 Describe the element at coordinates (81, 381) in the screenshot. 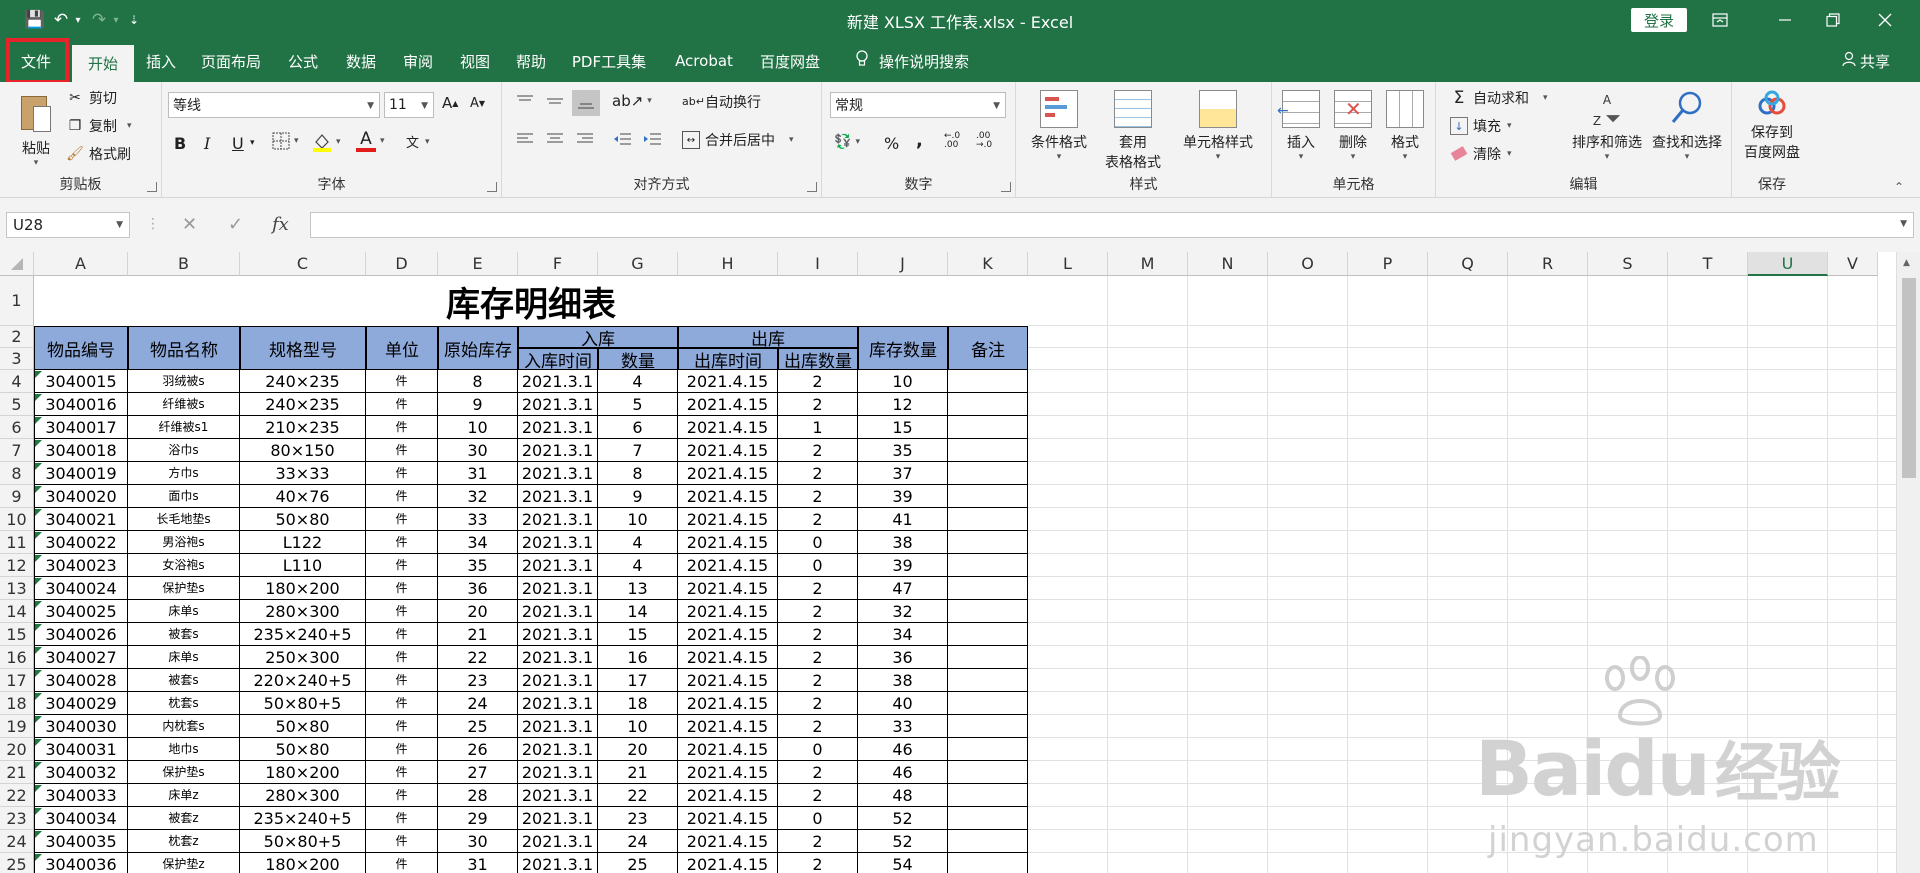

I see `item-id-cell: 3040015` at that location.